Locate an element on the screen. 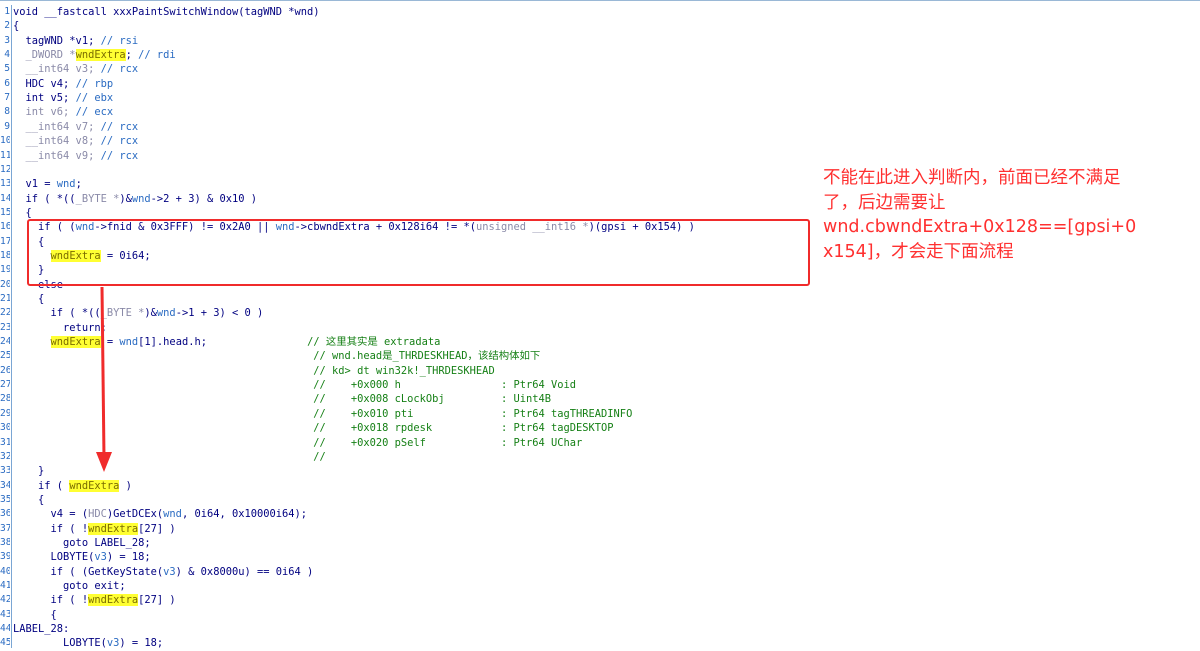 The width and height of the screenshot is (1200, 651). line-number: 29 is located at coordinates (5, 413).